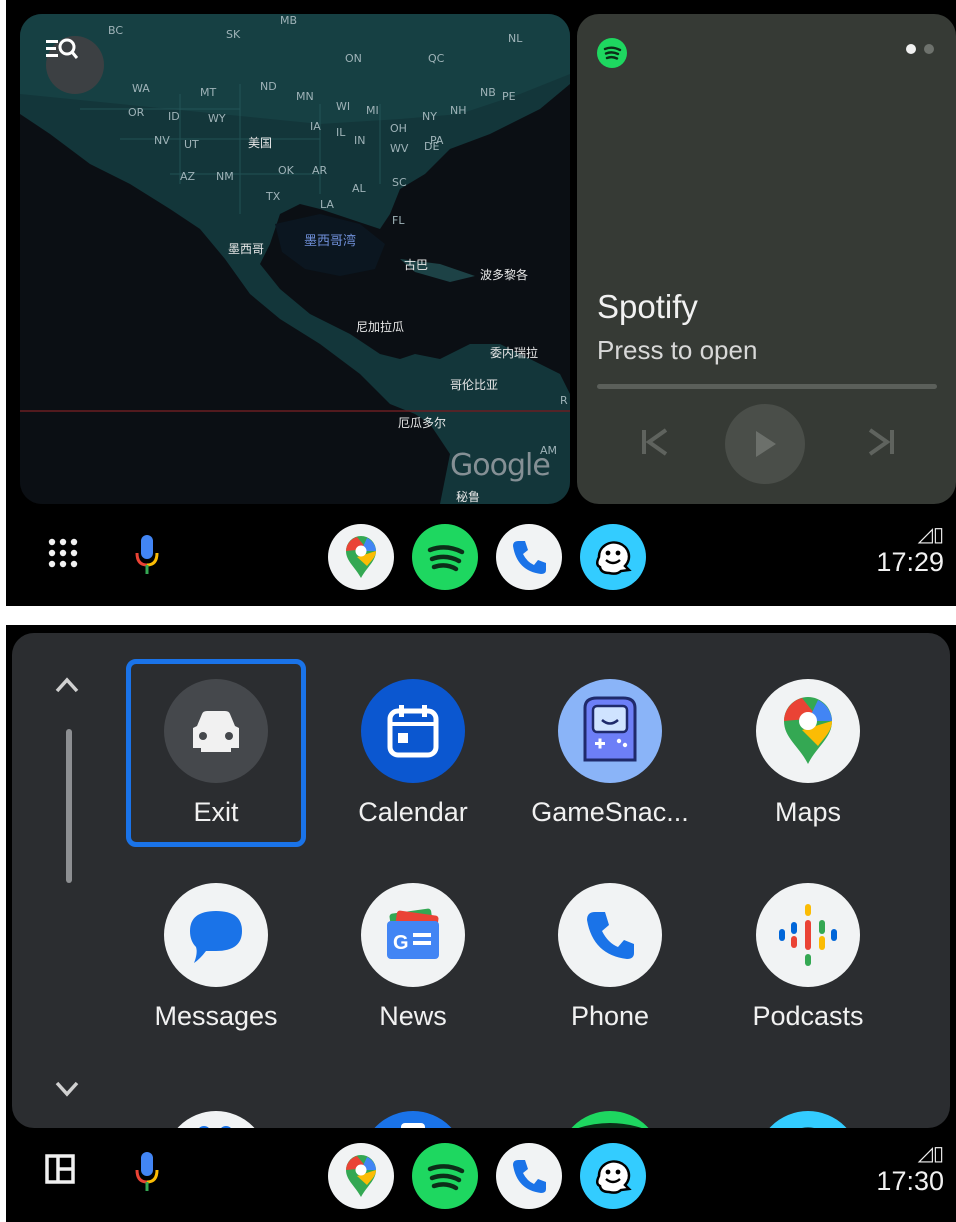 The height and width of the screenshot is (1222, 956). I want to click on skip-previous-button, so click(654, 444).